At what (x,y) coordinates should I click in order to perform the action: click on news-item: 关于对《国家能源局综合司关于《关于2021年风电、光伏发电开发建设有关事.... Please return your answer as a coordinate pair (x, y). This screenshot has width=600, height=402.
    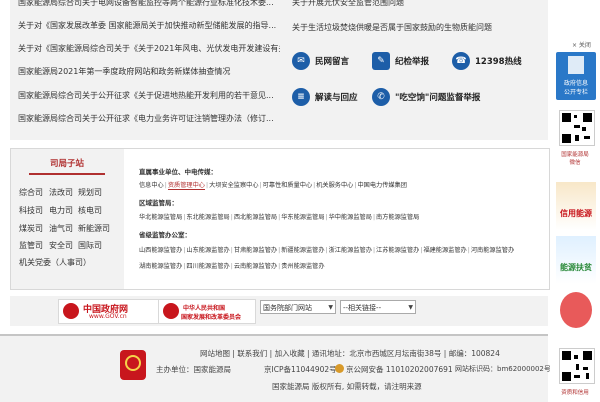
    Looking at the image, I should click on (149, 48).